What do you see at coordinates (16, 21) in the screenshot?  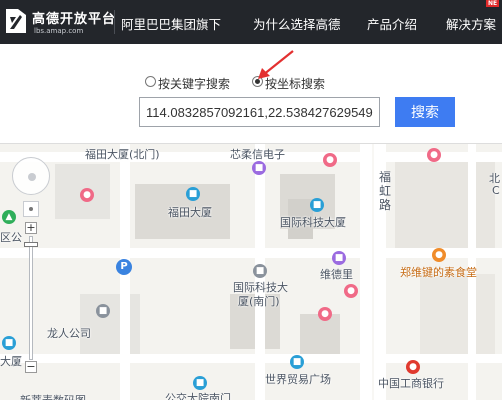 I see `logo-mark-icon` at bounding box center [16, 21].